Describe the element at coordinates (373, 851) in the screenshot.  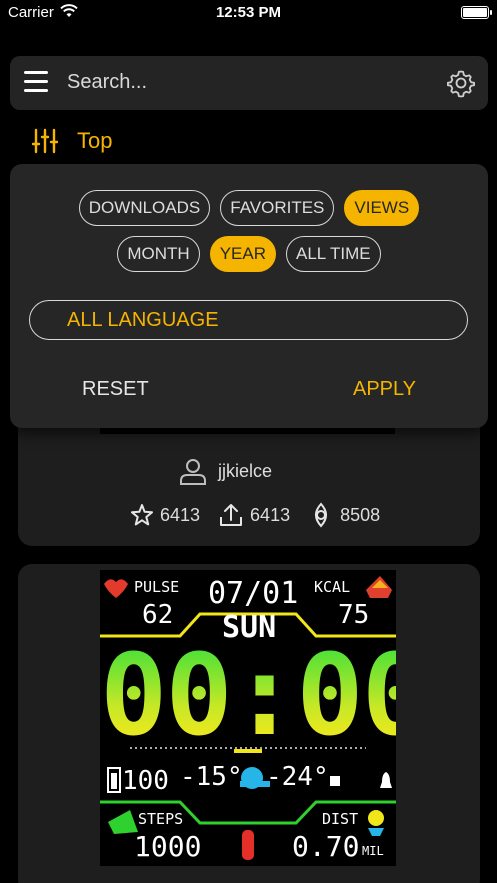
I see `dist-unit: MIL` at that location.